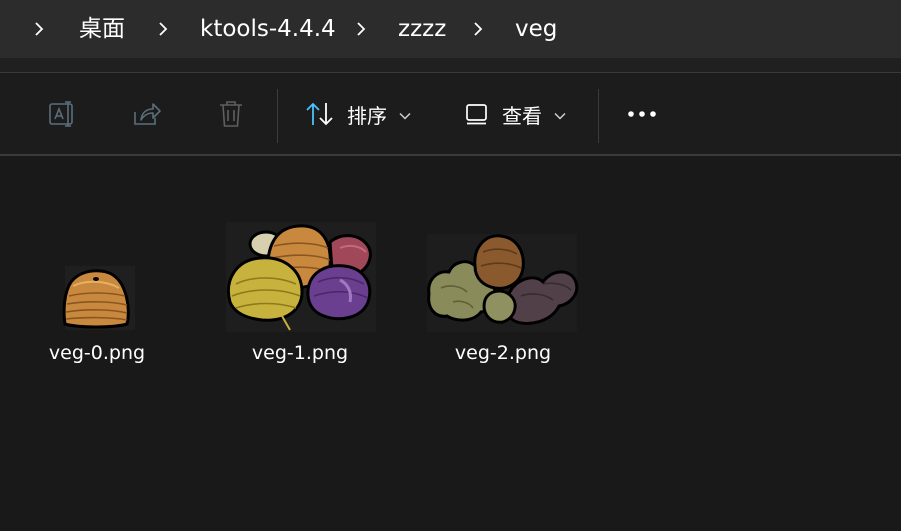  Describe the element at coordinates (450, 29) in the screenshot. I see `address-bar: 桌面 ktools-4.4.4 zzzz veg` at that location.